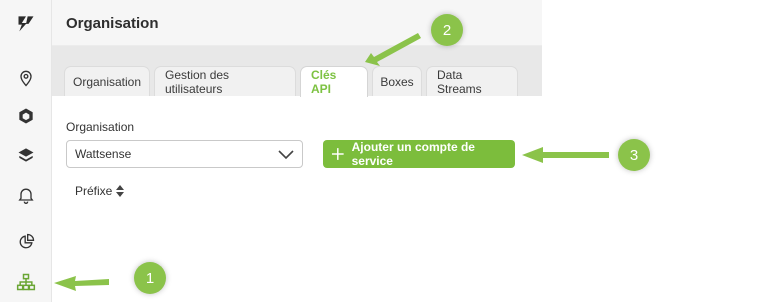  Describe the element at coordinates (150, 278) in the screenshot. I see `annotation-badge-1: 1` at that location.